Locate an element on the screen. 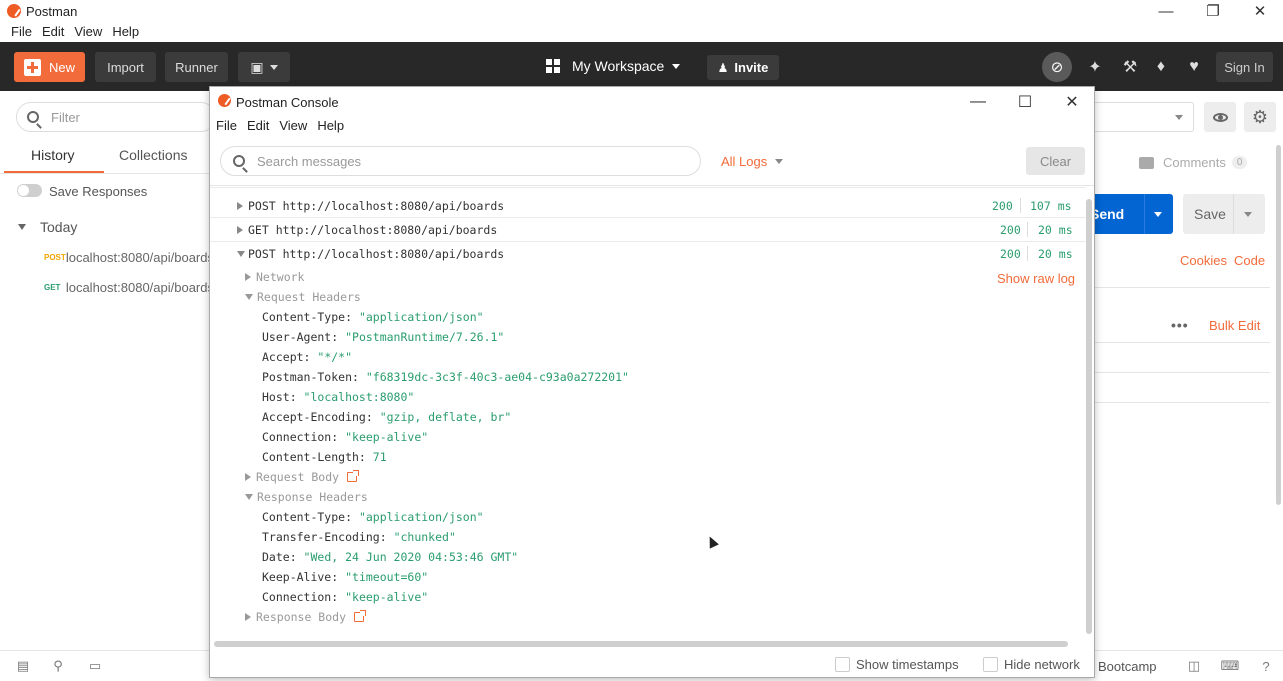 The width and height of the screenshot is (1283, 681). invite-button: ♟ Invite is located at coordinates (743, 67).